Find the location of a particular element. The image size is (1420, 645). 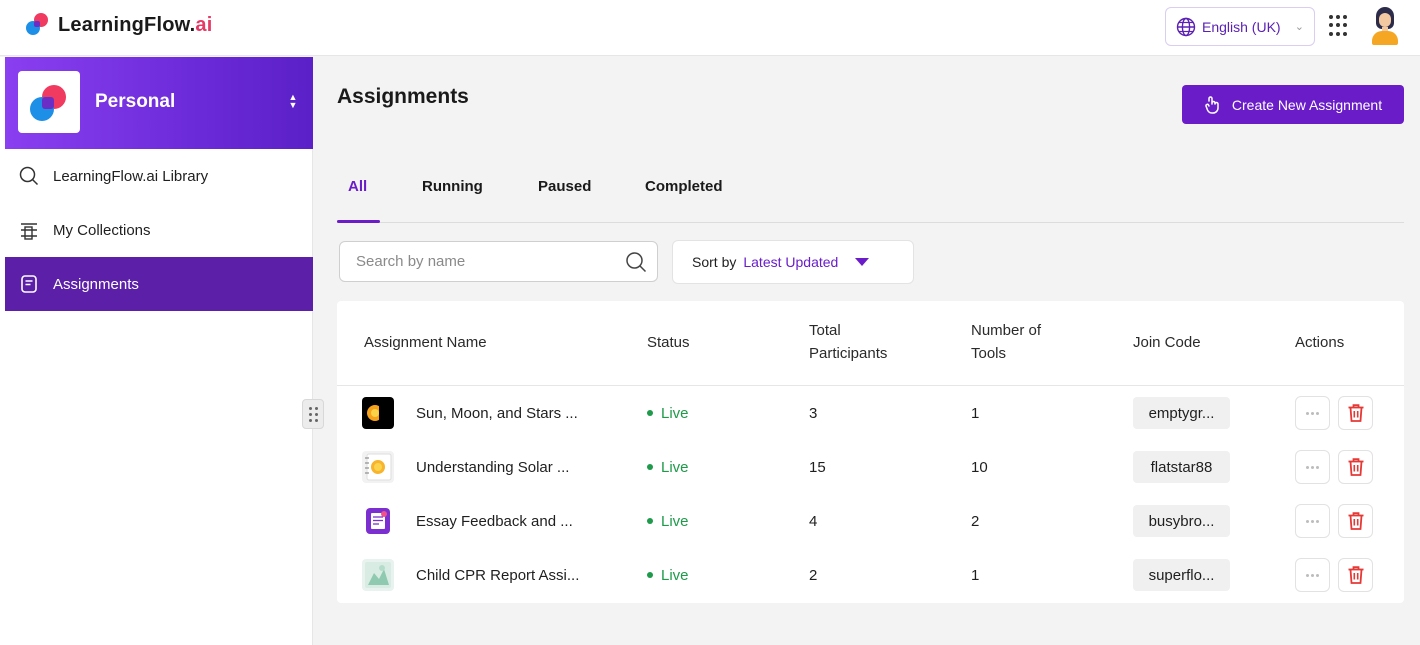

search-input is located at coordinates (490, 261).